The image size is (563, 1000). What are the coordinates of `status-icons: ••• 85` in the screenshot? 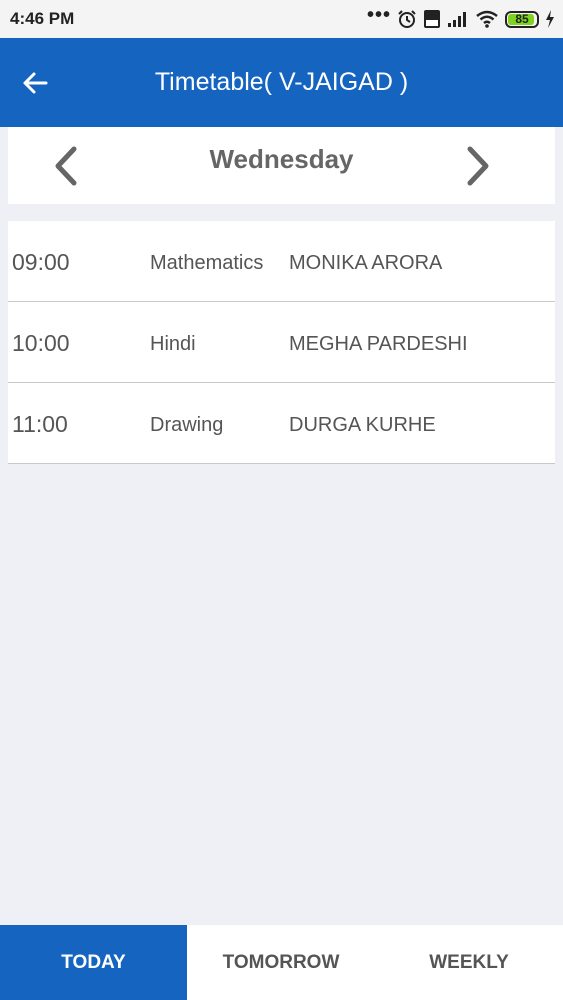 It's located at (461, 17).